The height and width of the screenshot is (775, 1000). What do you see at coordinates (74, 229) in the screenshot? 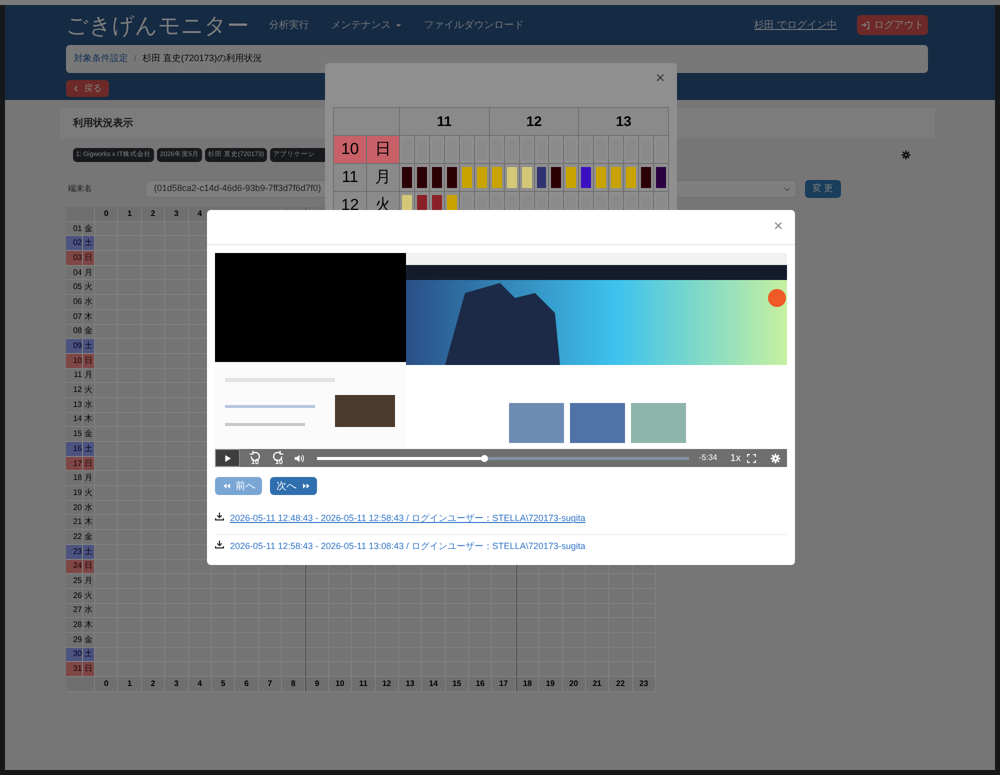
I see `day-number: 01` at bounding box center [74, 229].